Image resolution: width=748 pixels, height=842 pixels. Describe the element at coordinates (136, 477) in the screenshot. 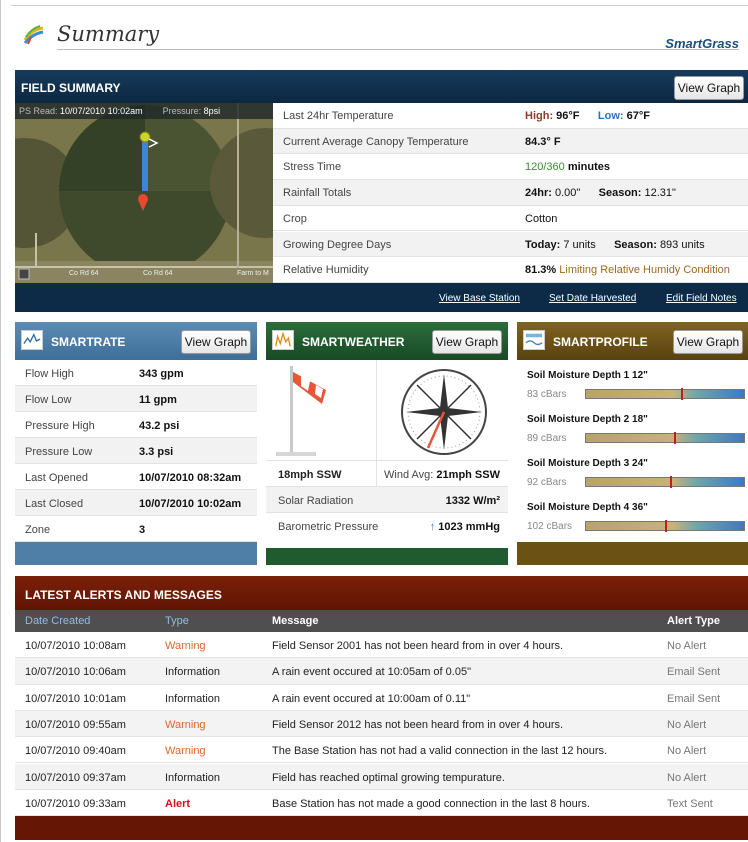

I see `smartrate-row: Last Opened 10/07/2010 08:32am` at that location.